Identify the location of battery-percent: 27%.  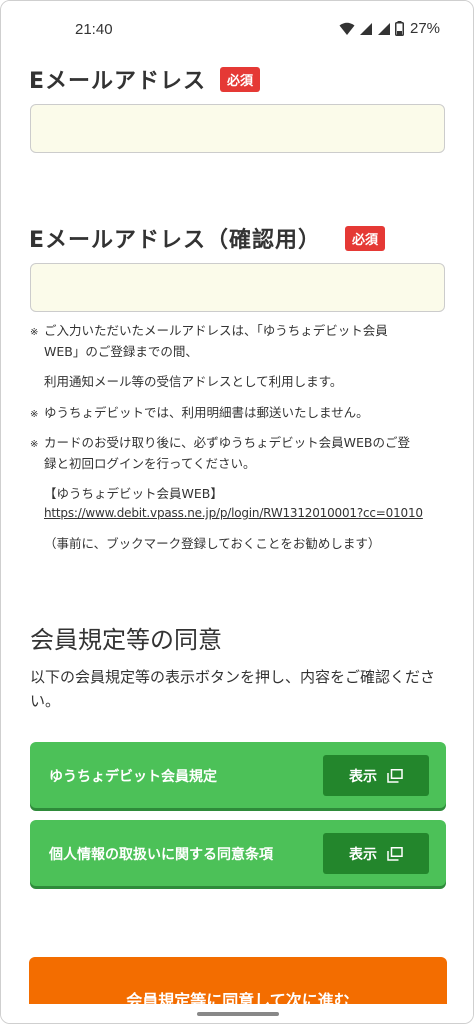
(425, 28).